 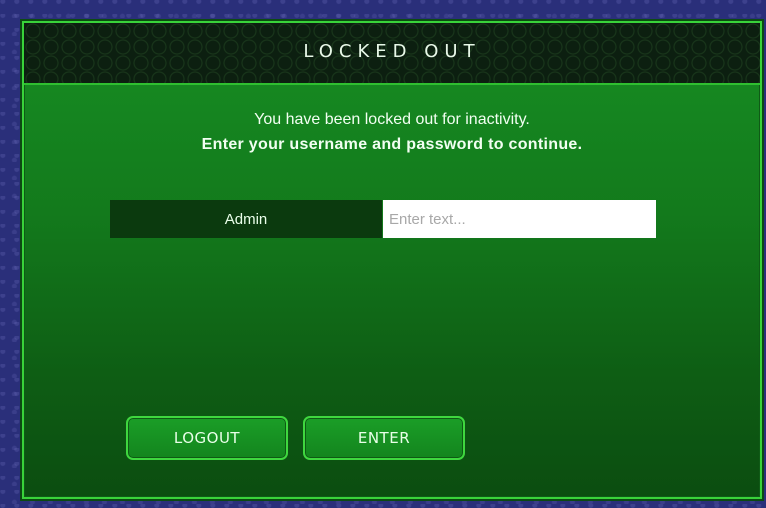 I want to click on dialog-title: LOCKED OUT, so click(x=392, y=51).